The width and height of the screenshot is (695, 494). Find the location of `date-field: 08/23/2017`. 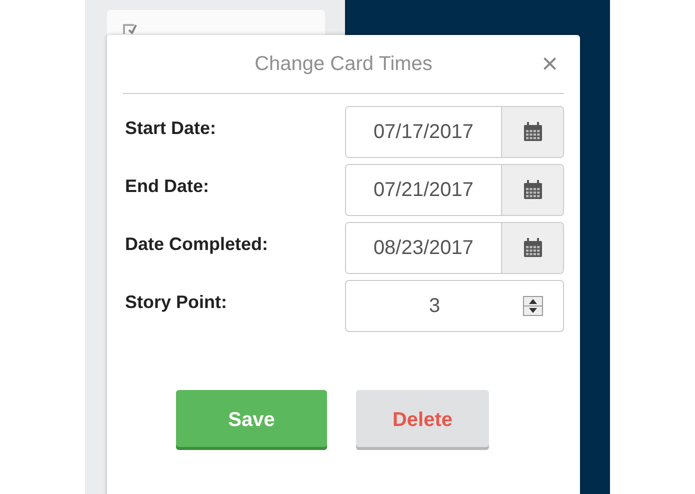

date-field: 08/23/2017 is located at coordinates (454, 248).